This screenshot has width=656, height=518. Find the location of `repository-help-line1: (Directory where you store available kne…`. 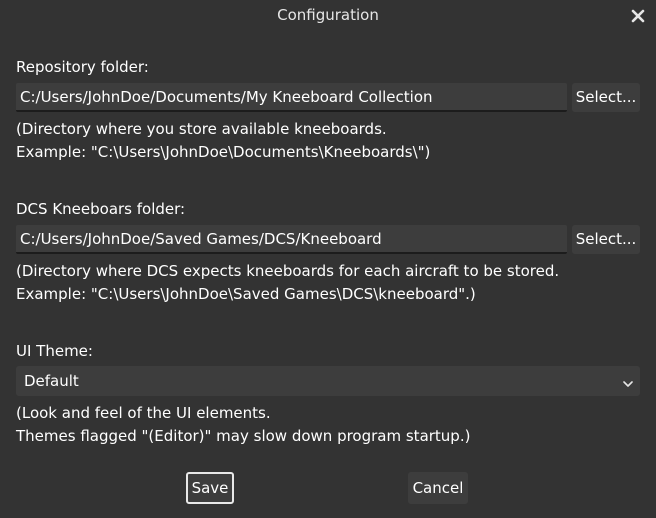

repository-help-line1: (Directory where you store available kne… is located at coordinates (201, 129).